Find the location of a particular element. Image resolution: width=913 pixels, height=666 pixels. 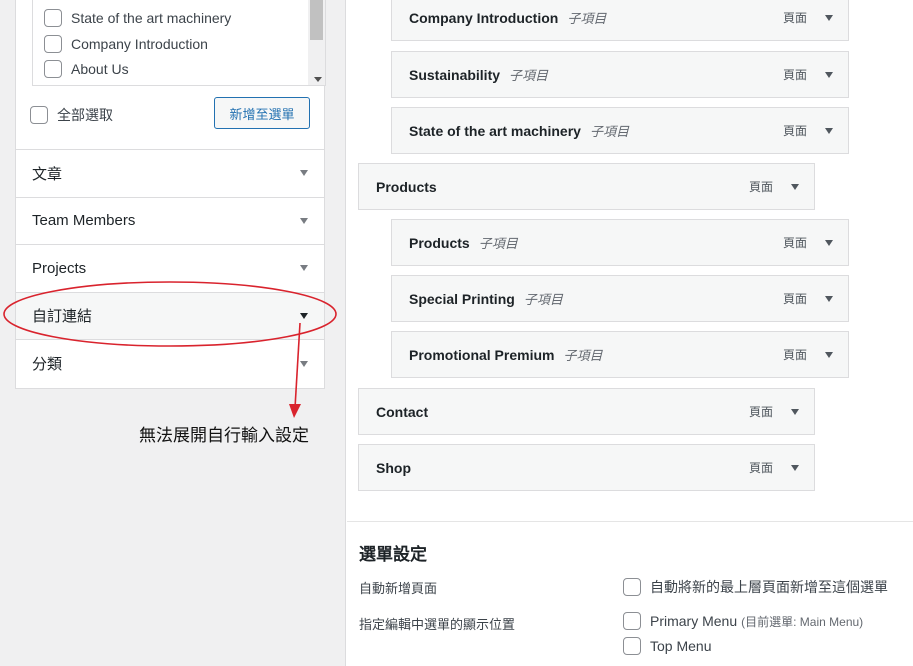

menu-item: Company Introduction 子項目 頁面 is located at coordinates (620, 20).